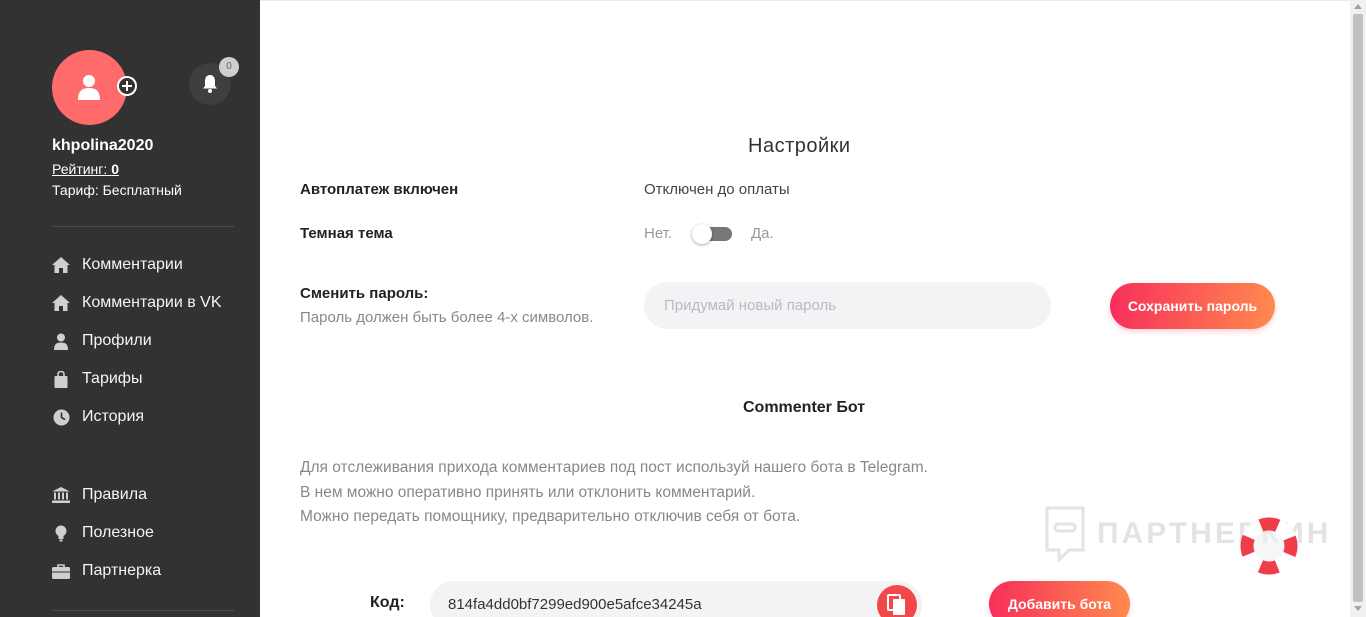  Describe the element at coordinates (103, 145) in the screenshot. I see `username: khpolina2020` at that location.